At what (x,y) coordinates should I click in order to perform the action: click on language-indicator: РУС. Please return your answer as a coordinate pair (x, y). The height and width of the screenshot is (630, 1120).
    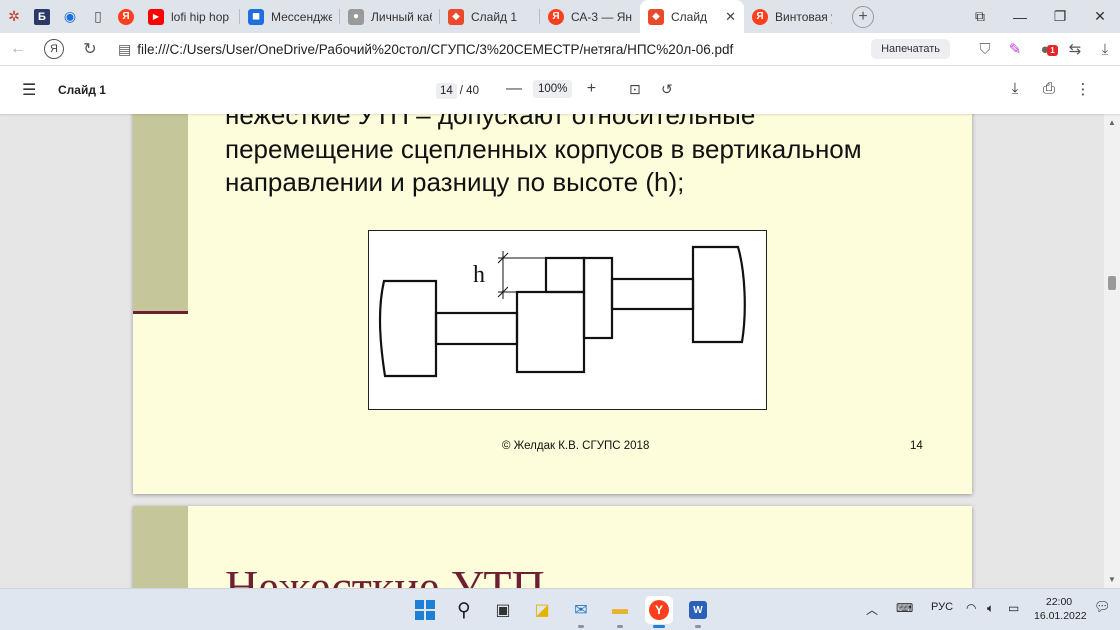
    Looking at the image, I should click on (942, 607).